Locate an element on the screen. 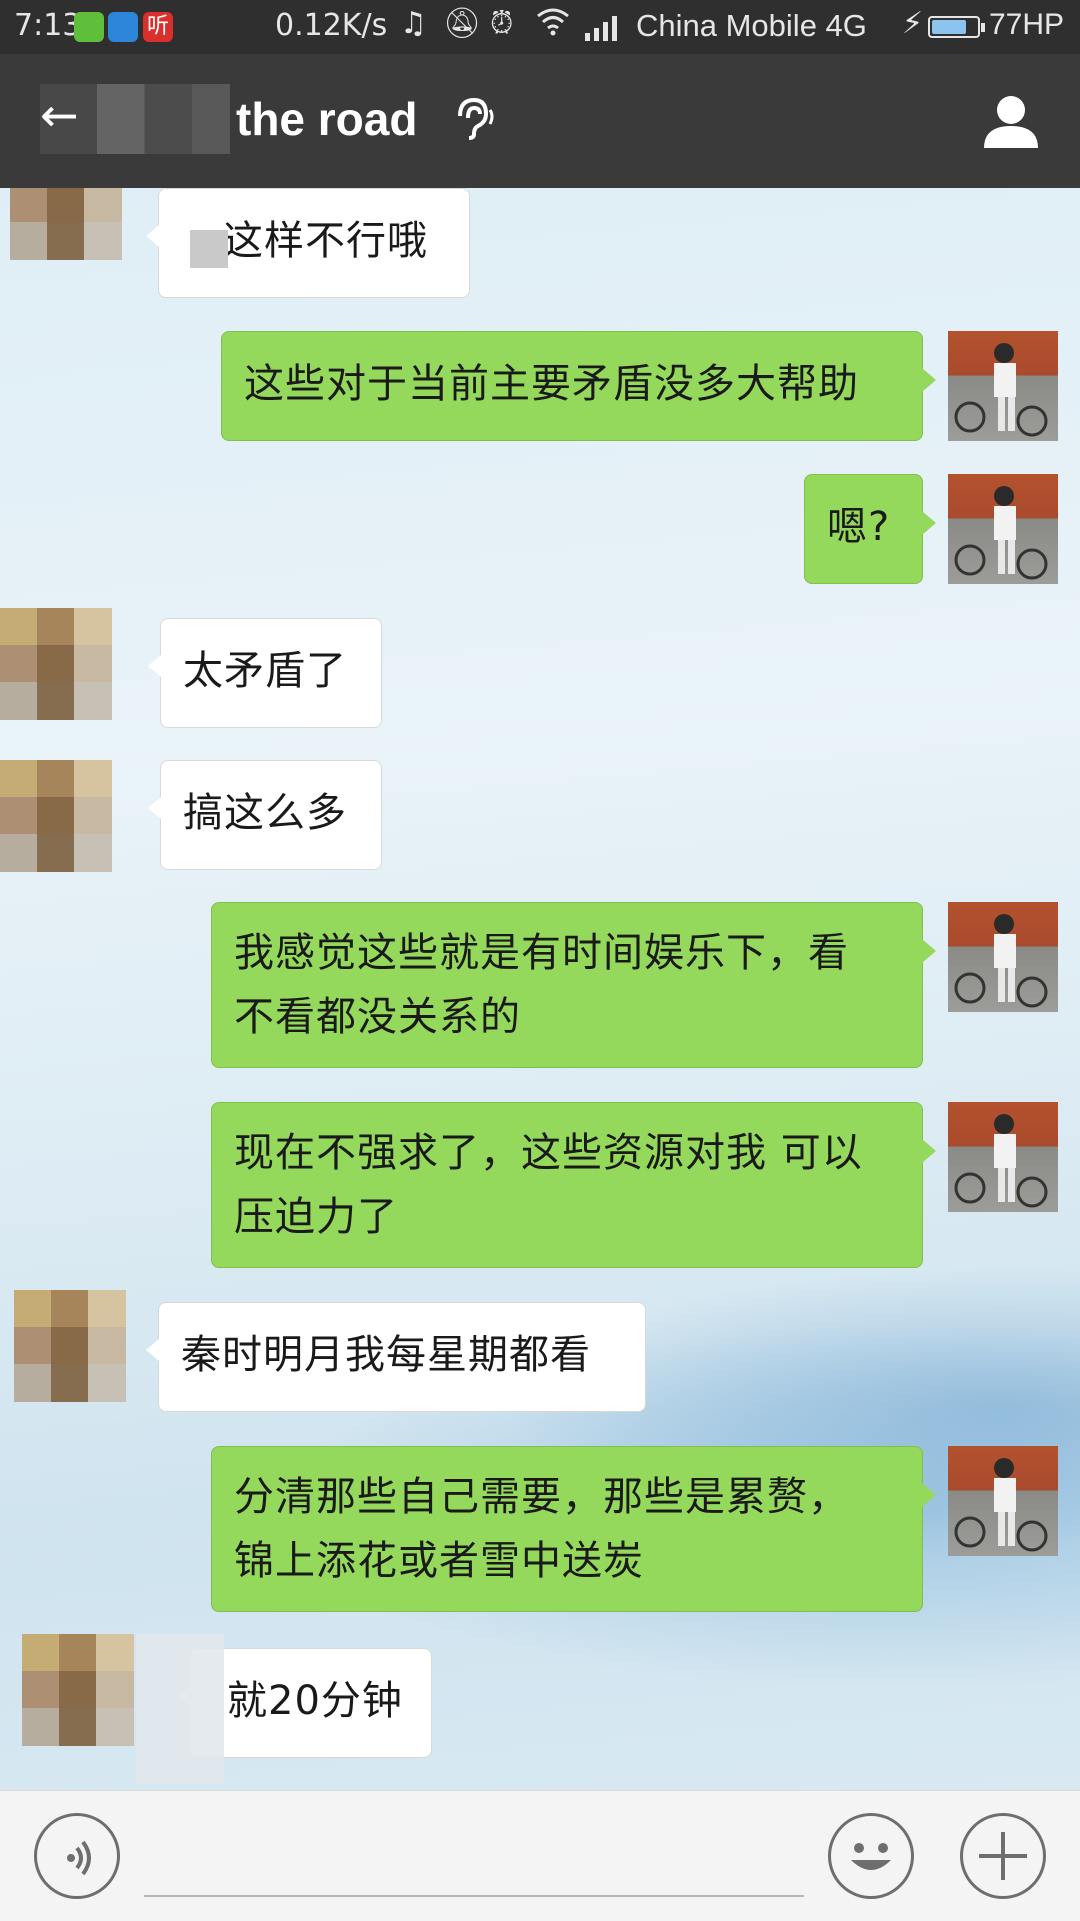 The height and width of the screenshot is (1921, 1080). message-bubble-incoming: 秦时明月我每星期都看 is located at coordinates (396, 1357).